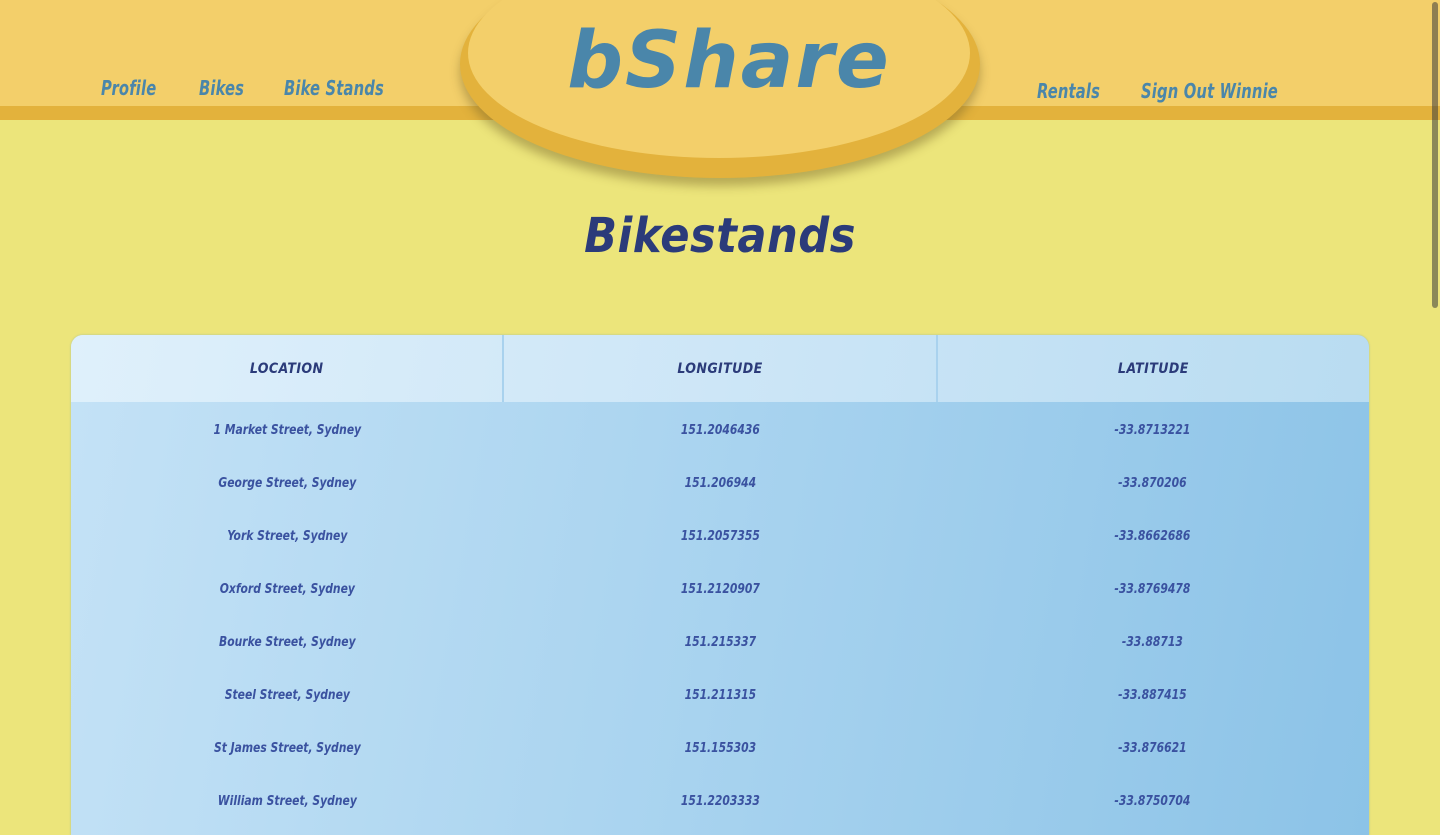 The height and width of the screenshot is (835, 1440). What do you see at coordinates (1152, 695) in the screenshot?
I see `cell-latitude: -33.887415` at bounding box center [1152, 695].